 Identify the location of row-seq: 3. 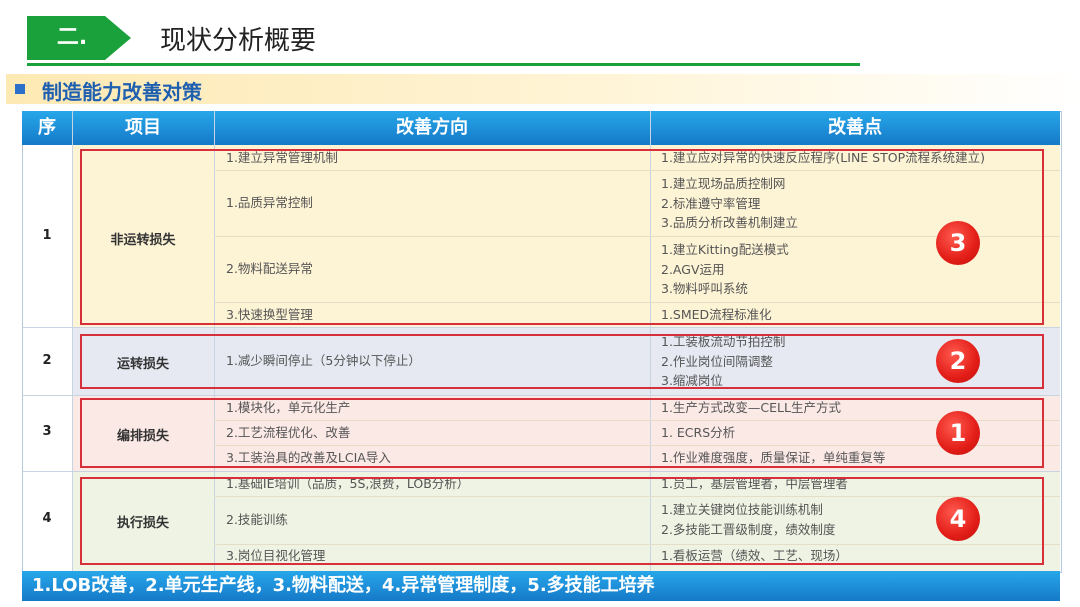
(47, 431).